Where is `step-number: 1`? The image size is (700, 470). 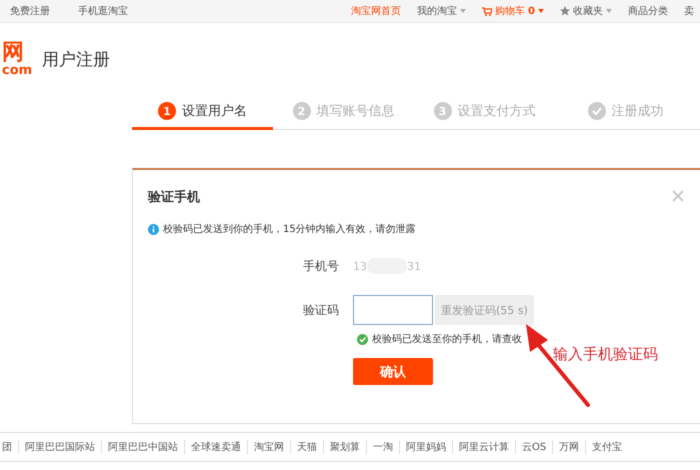 step-number: 1 is located at coordinates (167, 111).